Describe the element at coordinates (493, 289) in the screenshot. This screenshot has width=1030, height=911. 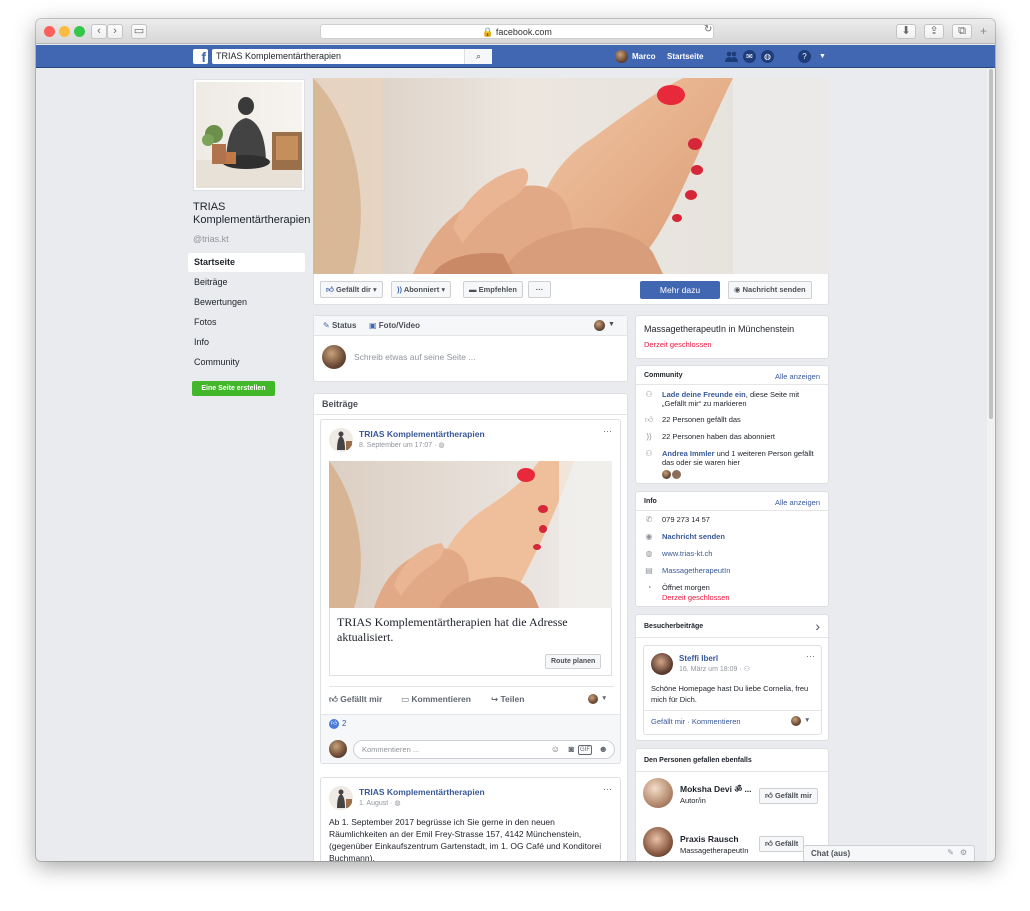
I see `recommend-button: ▬ Empfehlen` at that location.